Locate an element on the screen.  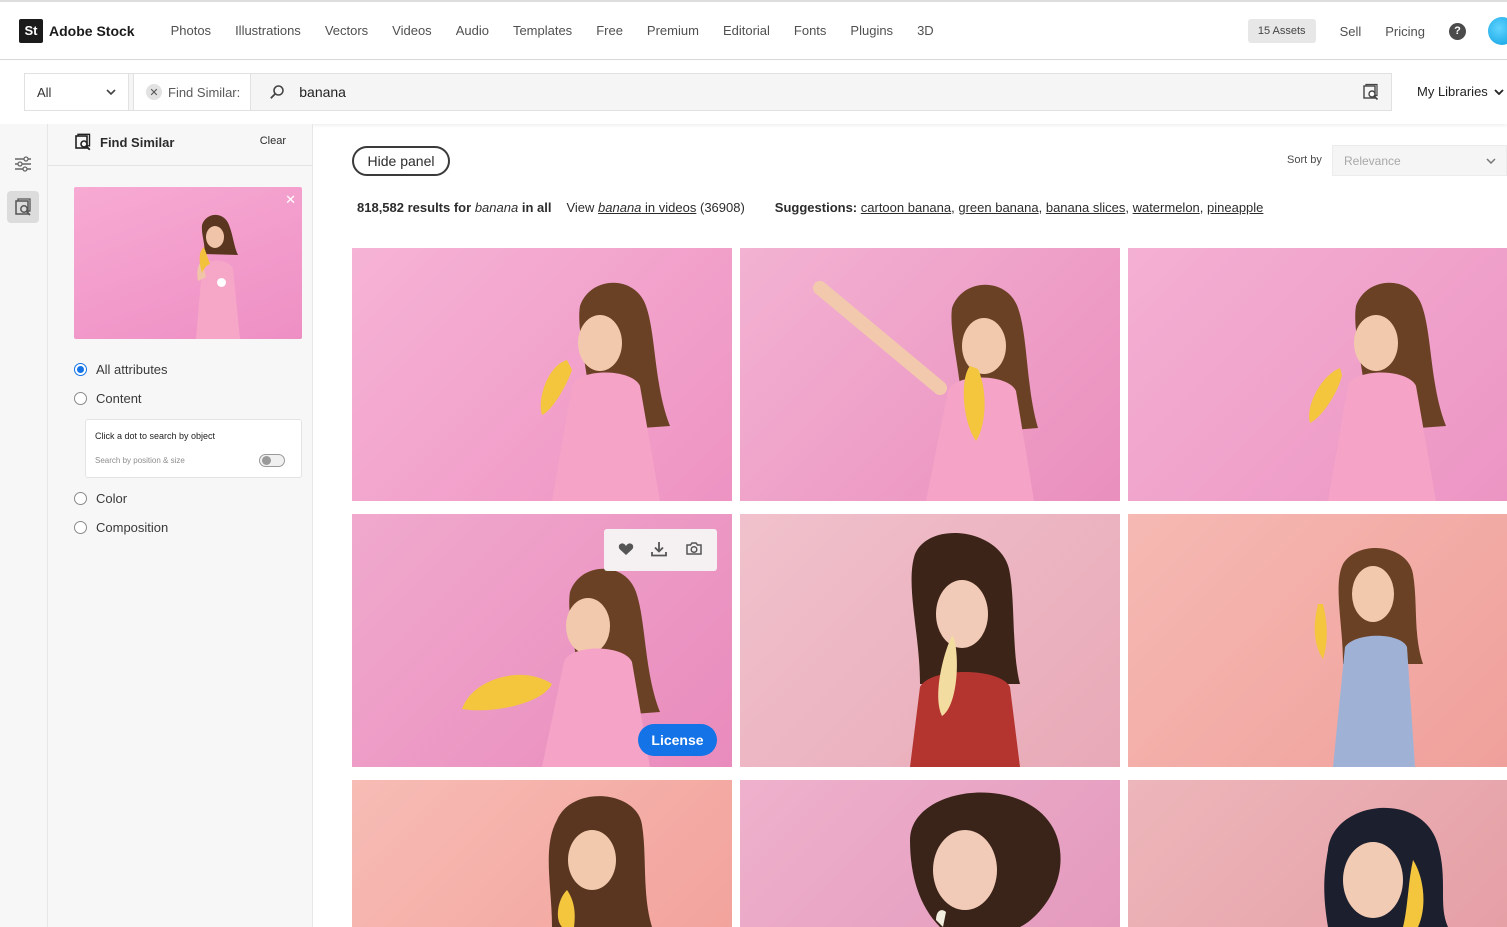
option-composition: Composition is located at coordinates (121, 527).